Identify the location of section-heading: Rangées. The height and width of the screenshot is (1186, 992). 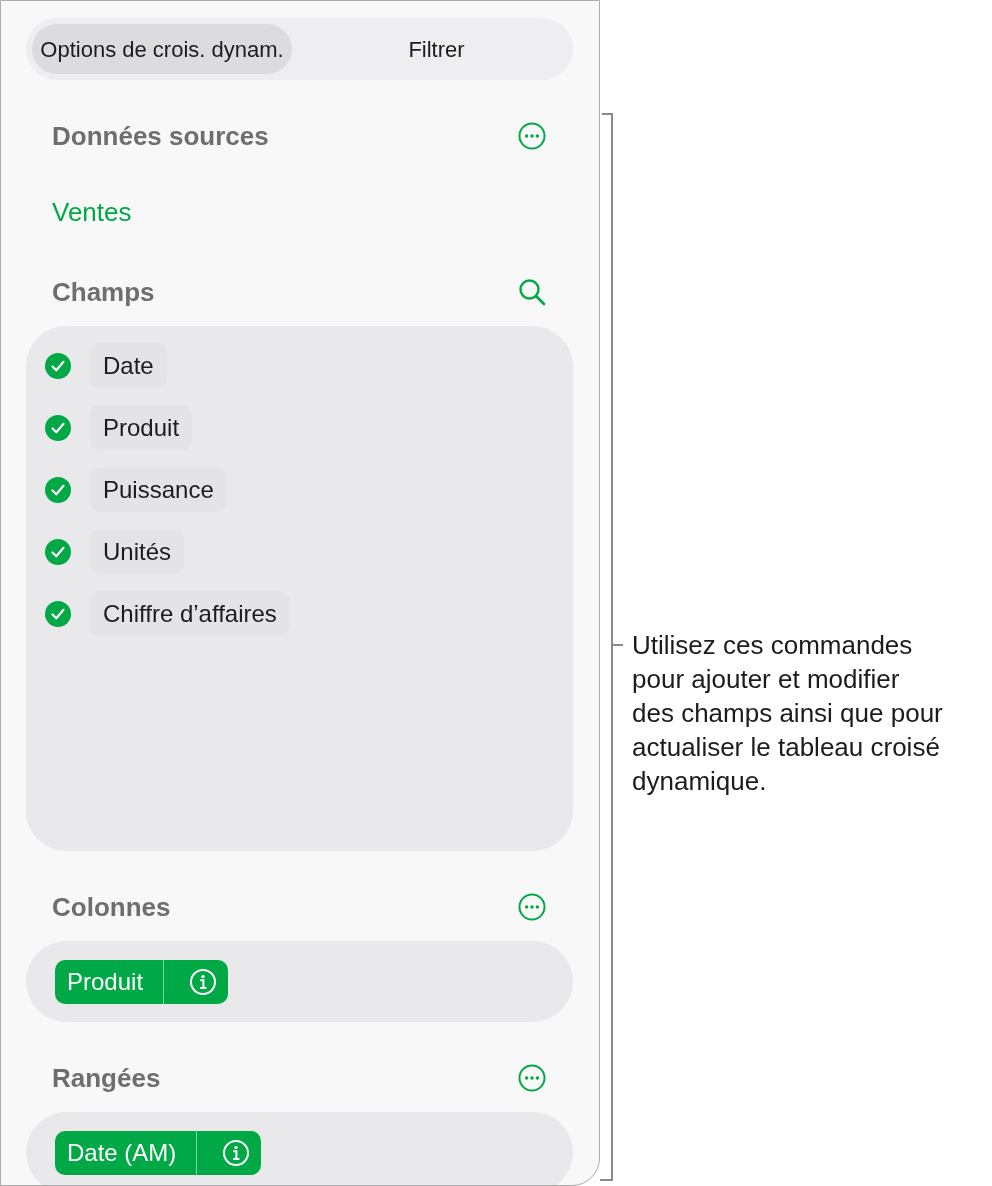
(106, 1078).